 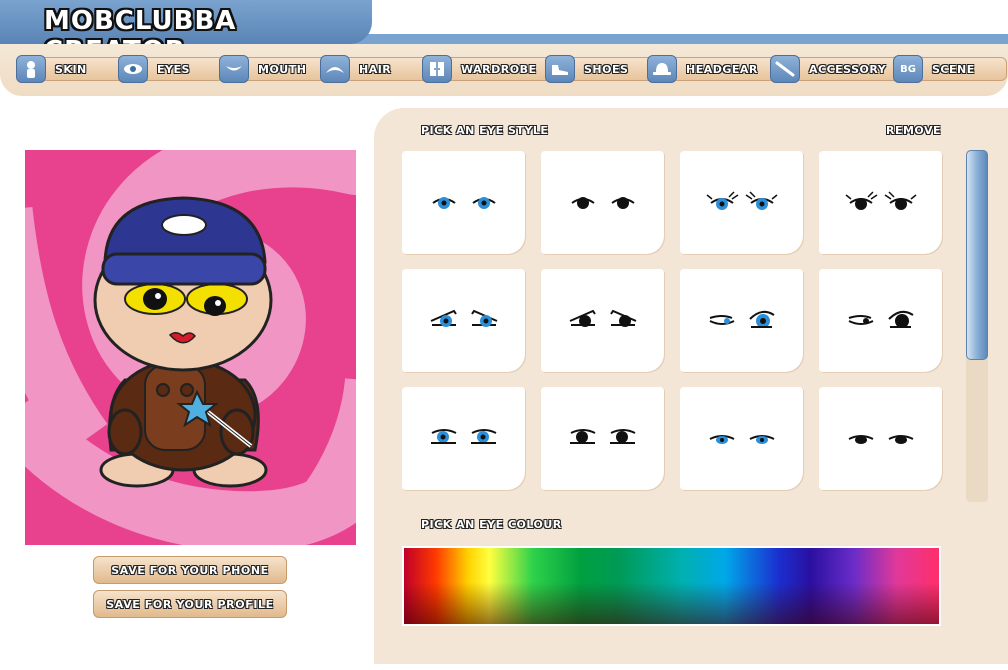 What do you see at coordinates (671, 586) in the screenshot?
I see `eye-colour-picker` at bounding box center [671, 586].